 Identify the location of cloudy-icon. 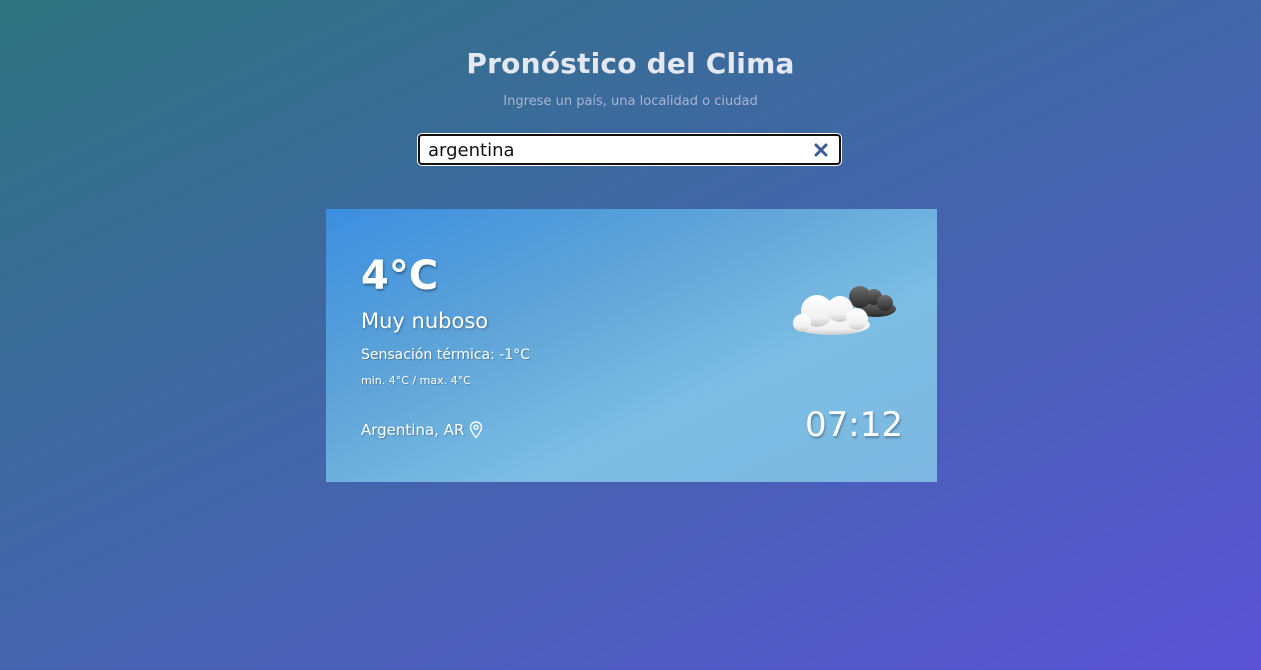
(844, 310).